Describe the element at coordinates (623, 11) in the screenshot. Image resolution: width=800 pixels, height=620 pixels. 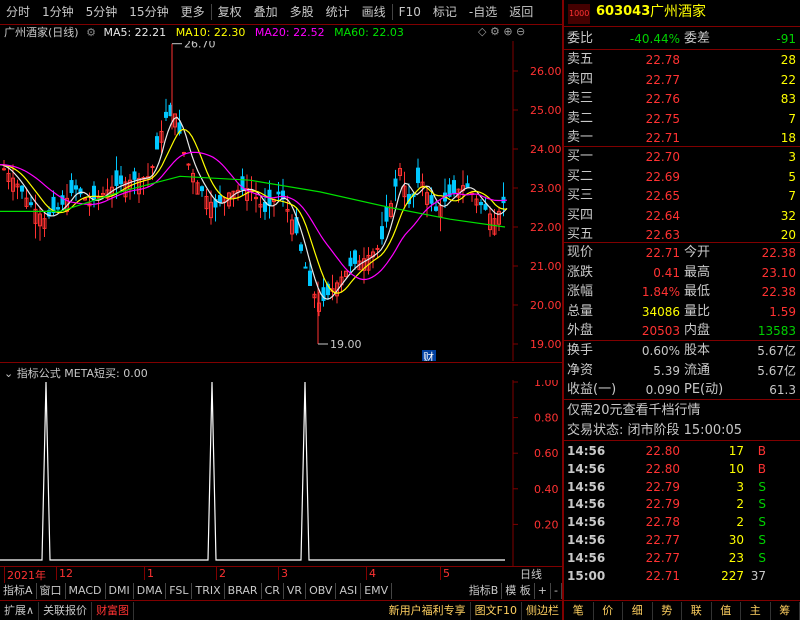
I see `stock-code: 603043` at that location.